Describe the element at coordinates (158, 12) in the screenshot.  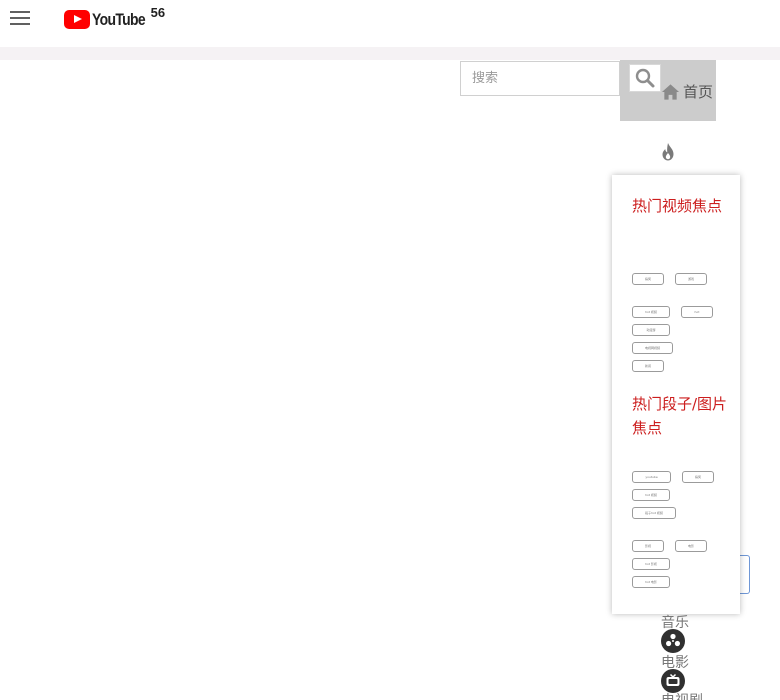
I see `logo-superscript: 56` at that location.